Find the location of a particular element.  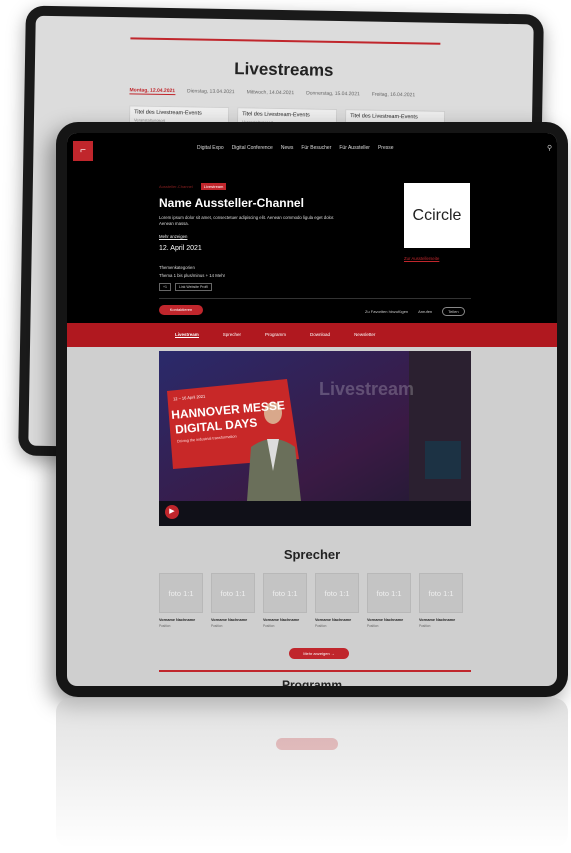

chip: Link Website Profil is located at coordinates (193, 287).